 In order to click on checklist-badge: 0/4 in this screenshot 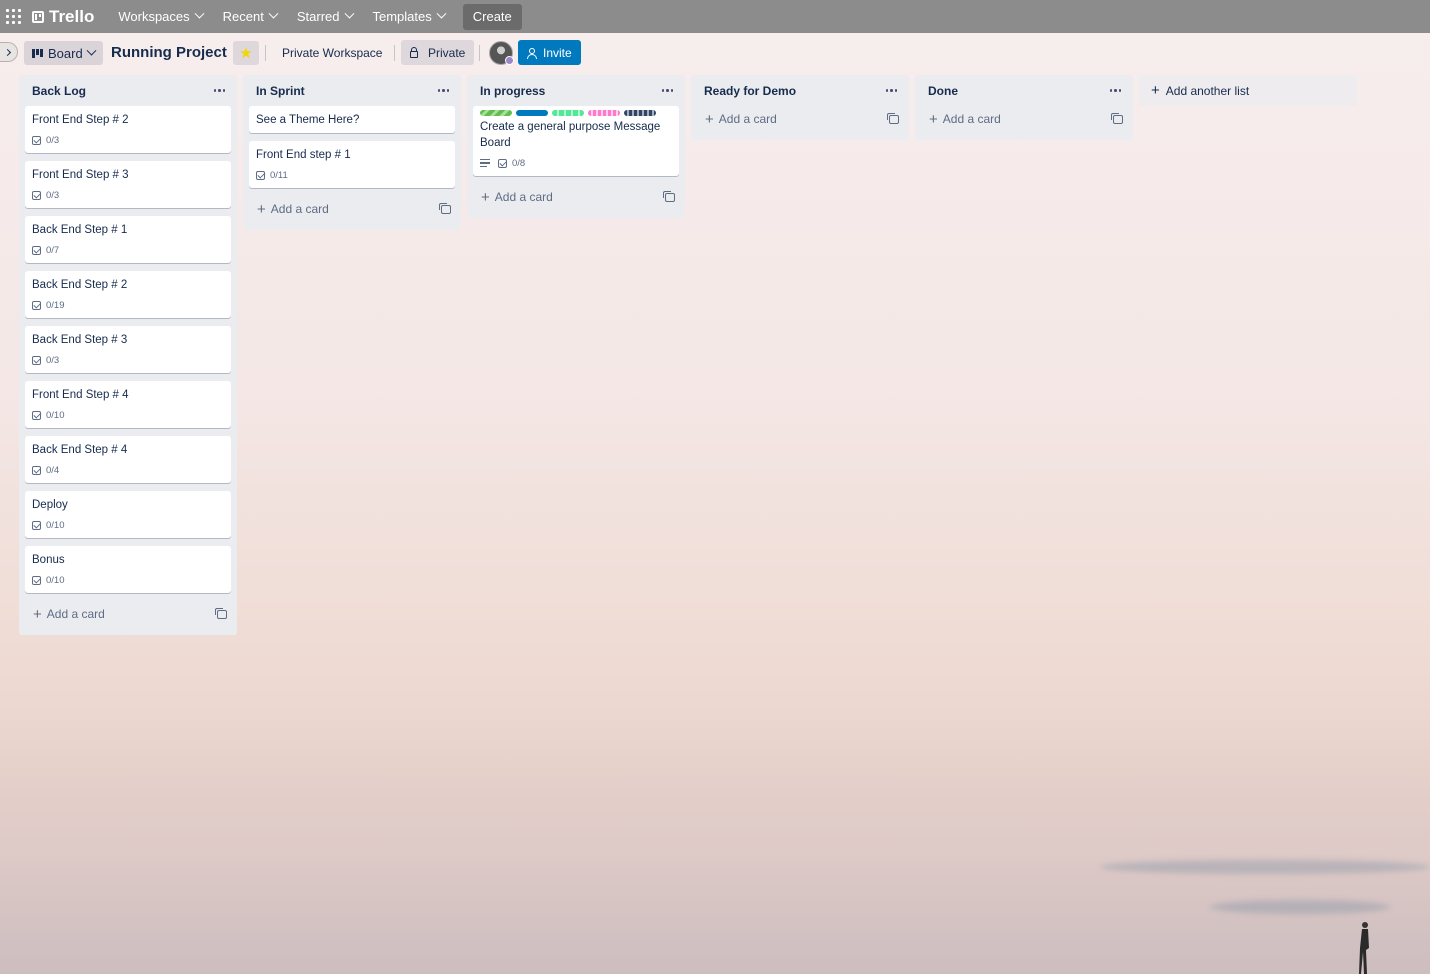, I will do `click(45, 470)`.